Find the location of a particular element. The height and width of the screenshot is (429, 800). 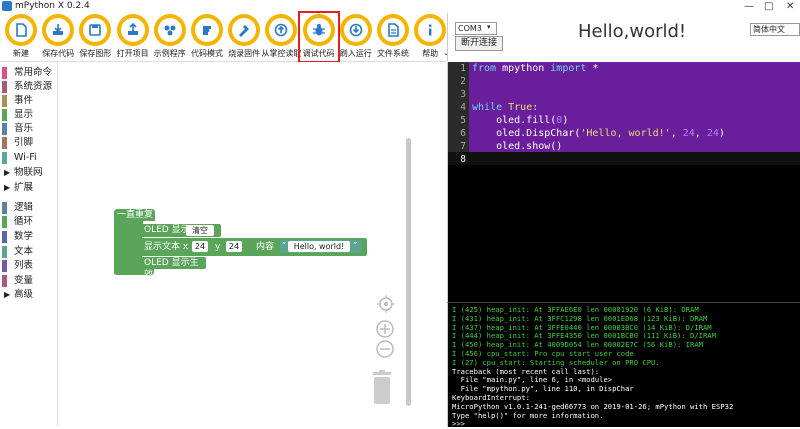

terminal-output-line: KeyboardInterrupt: is located at coordinates (491, 397).